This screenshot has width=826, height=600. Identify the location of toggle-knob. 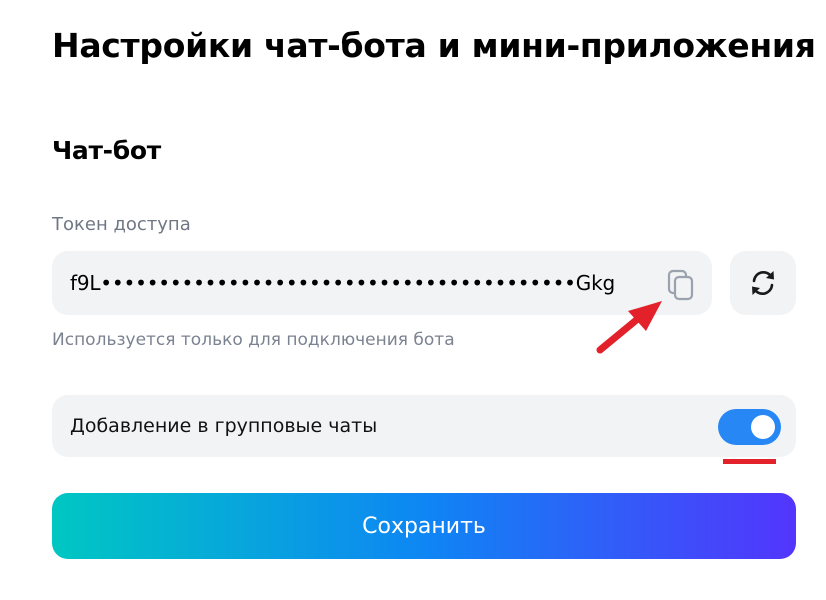
(763, 427).